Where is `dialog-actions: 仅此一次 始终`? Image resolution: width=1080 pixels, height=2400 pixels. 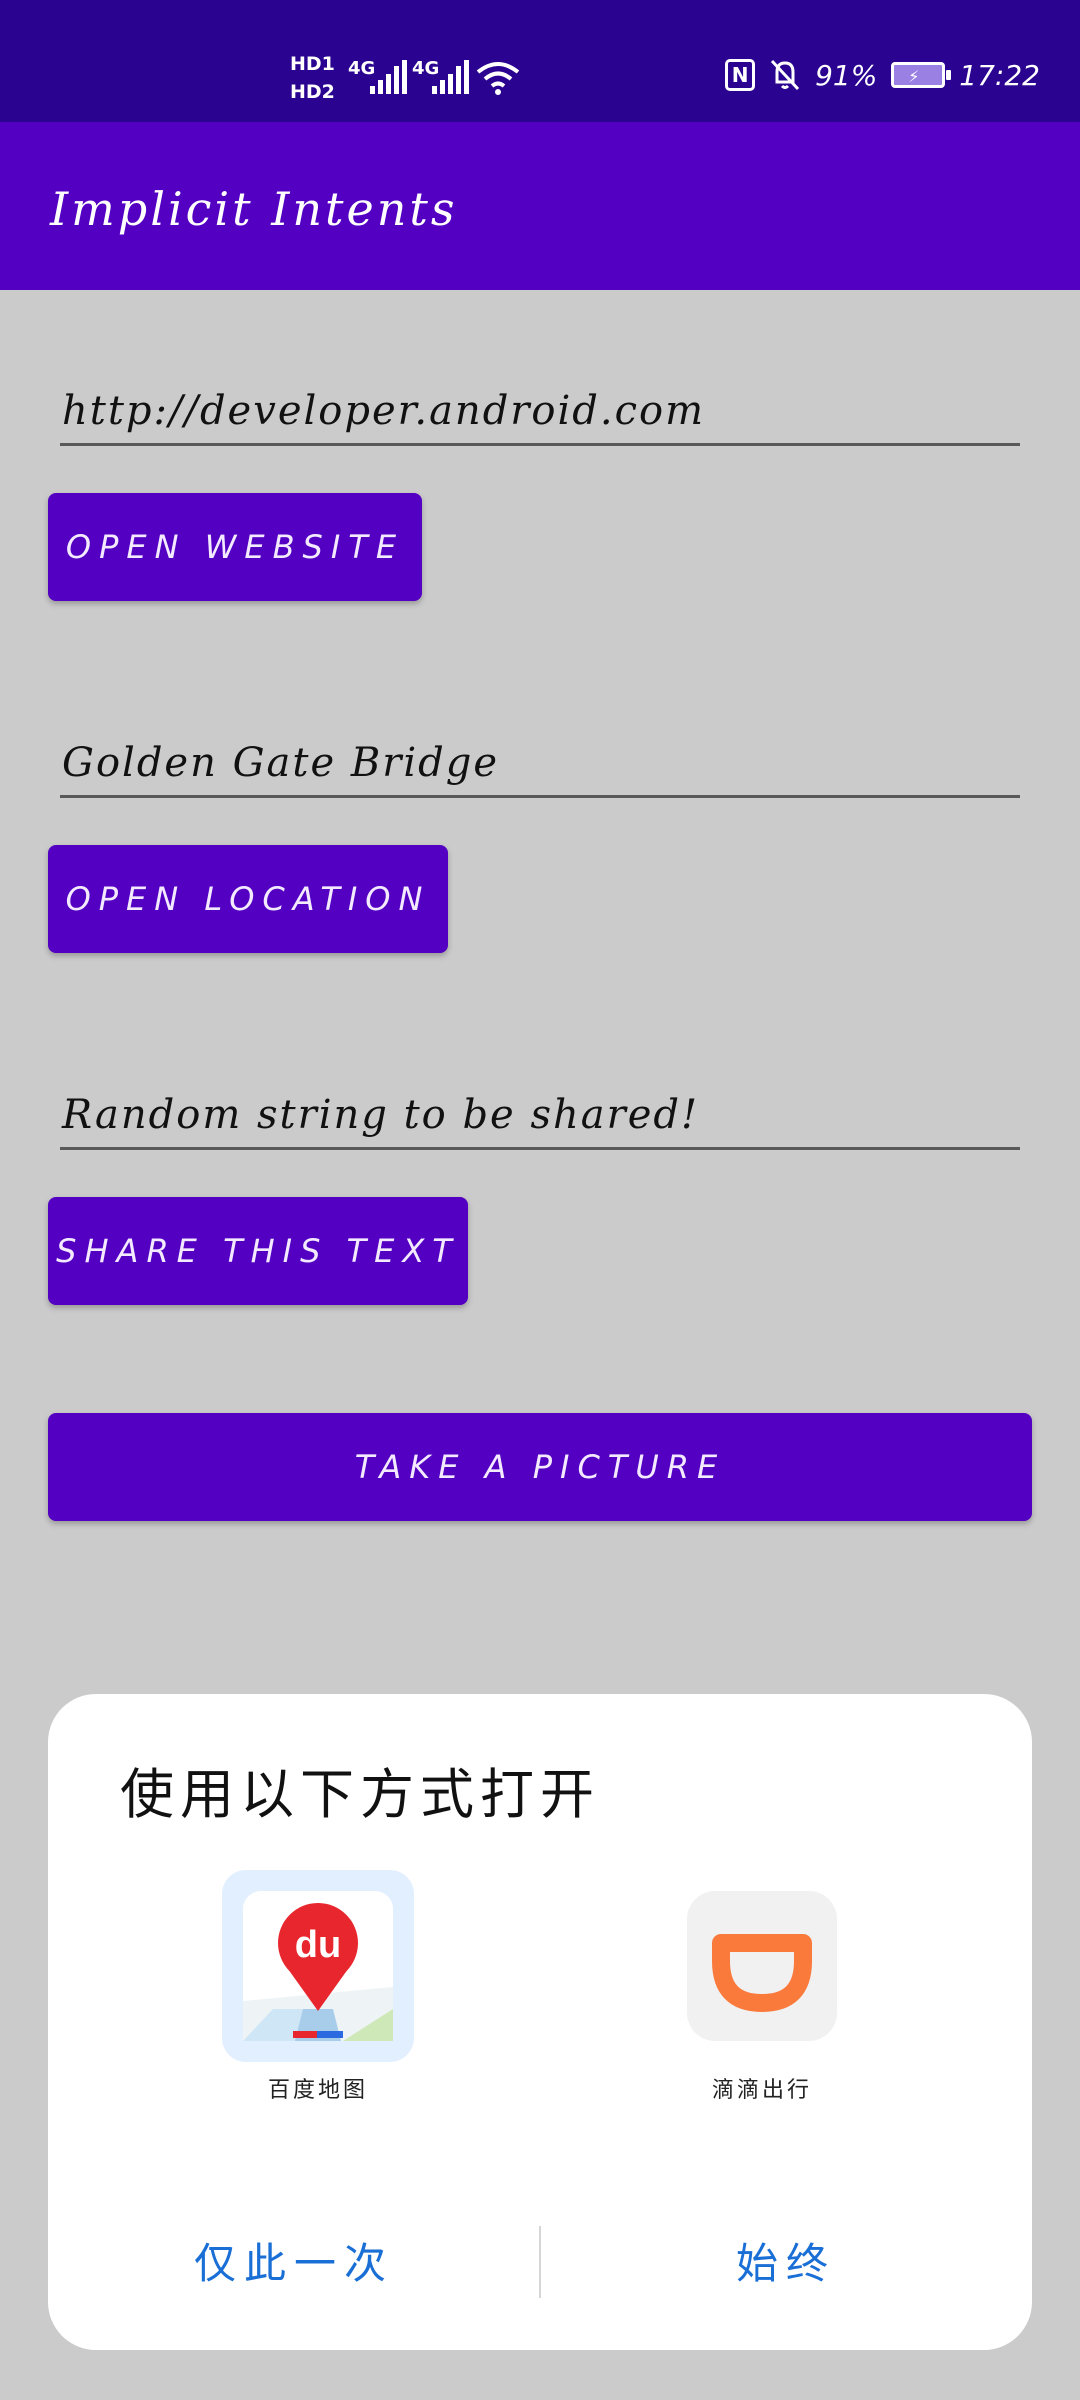 dialog-actions: 仅此一次 始终 is located at coordinates (540, 2270).